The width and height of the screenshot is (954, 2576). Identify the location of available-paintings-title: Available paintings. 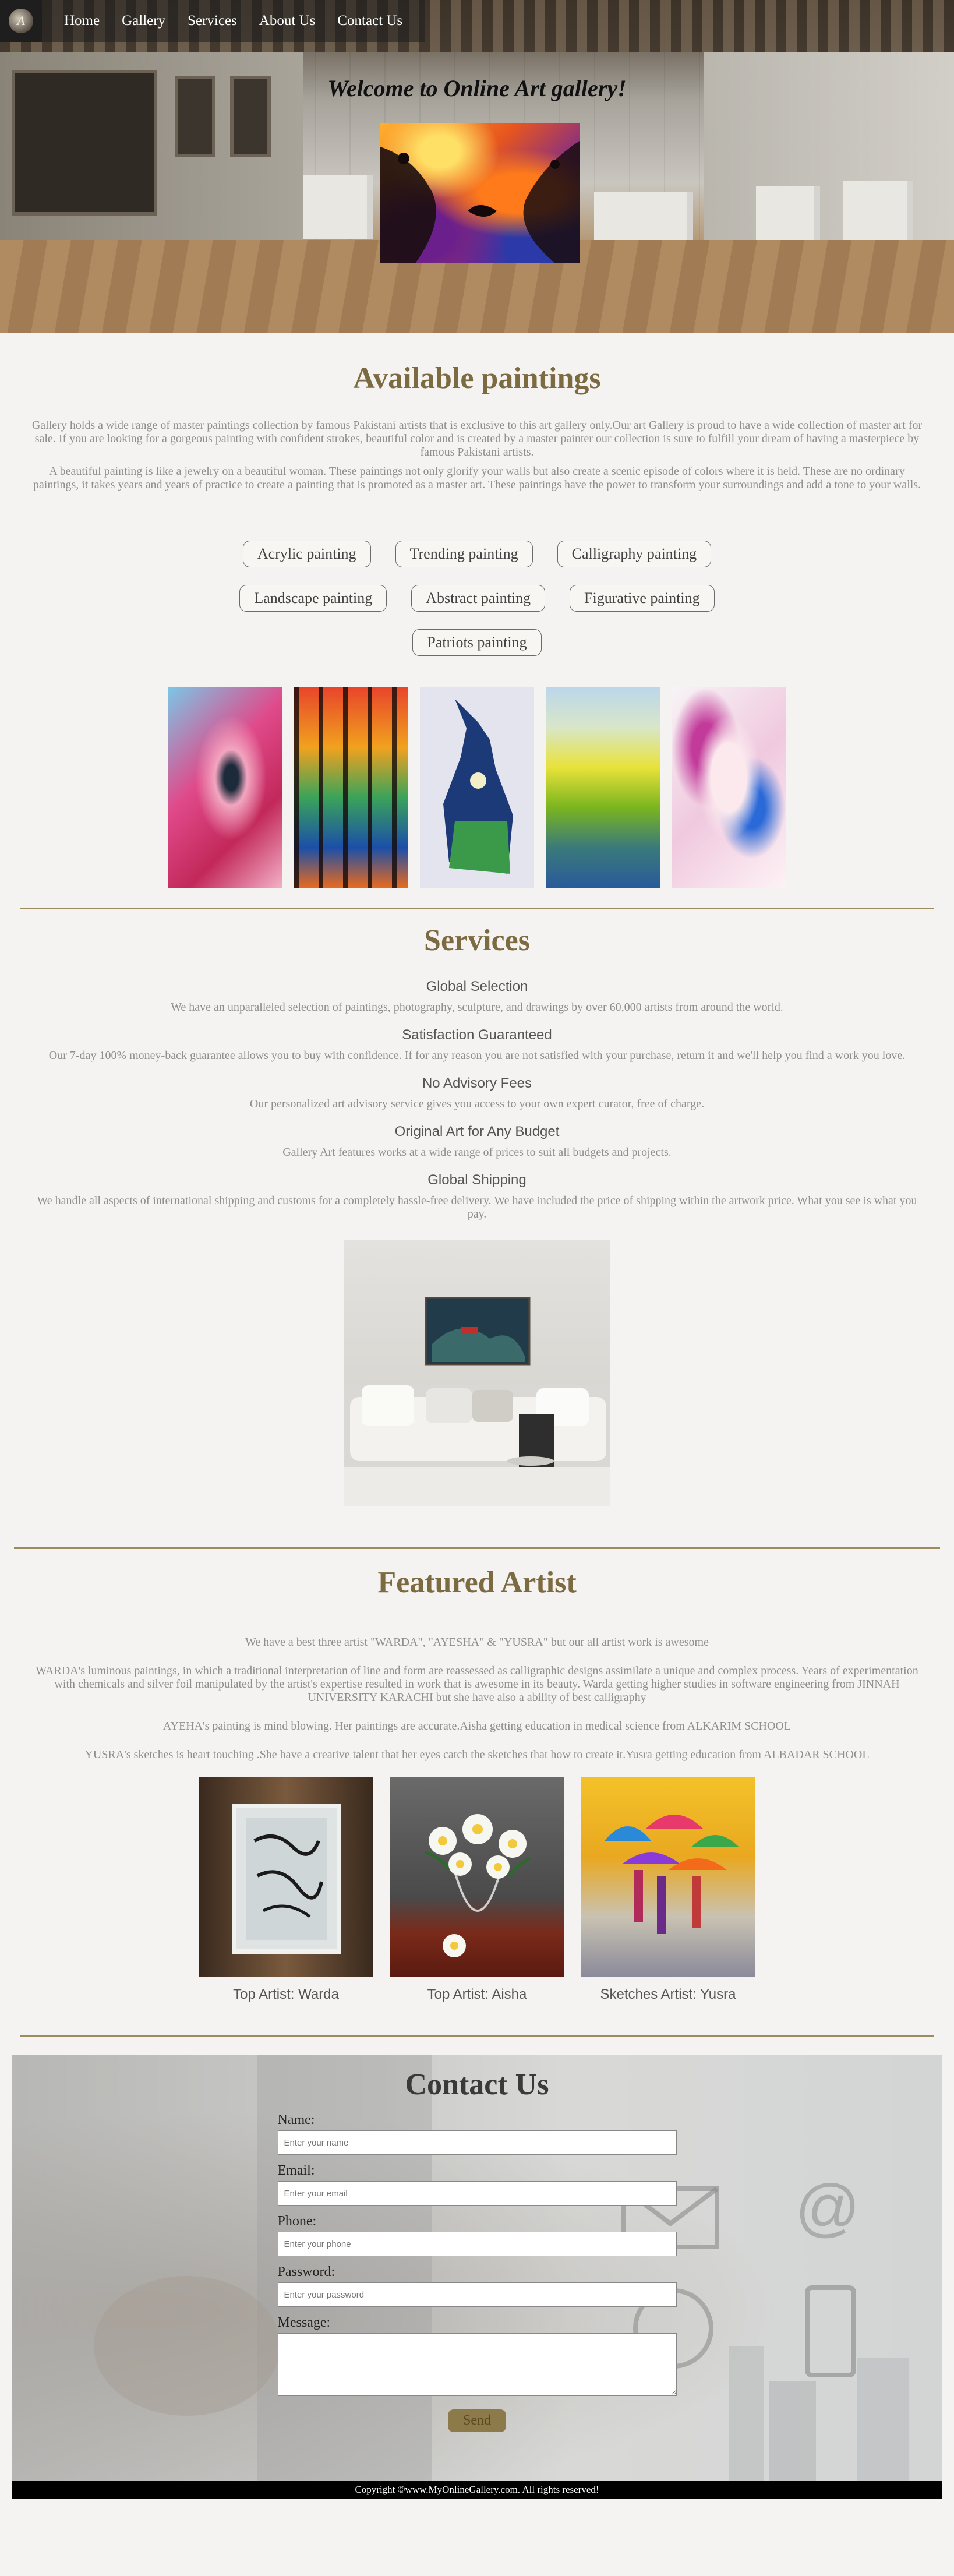
(477, 379).